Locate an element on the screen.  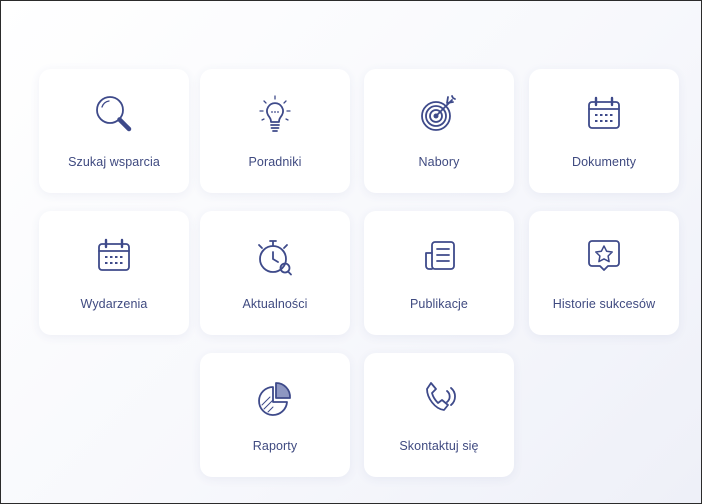
tile-label: Publikacje is located at coordinates (439, 304).